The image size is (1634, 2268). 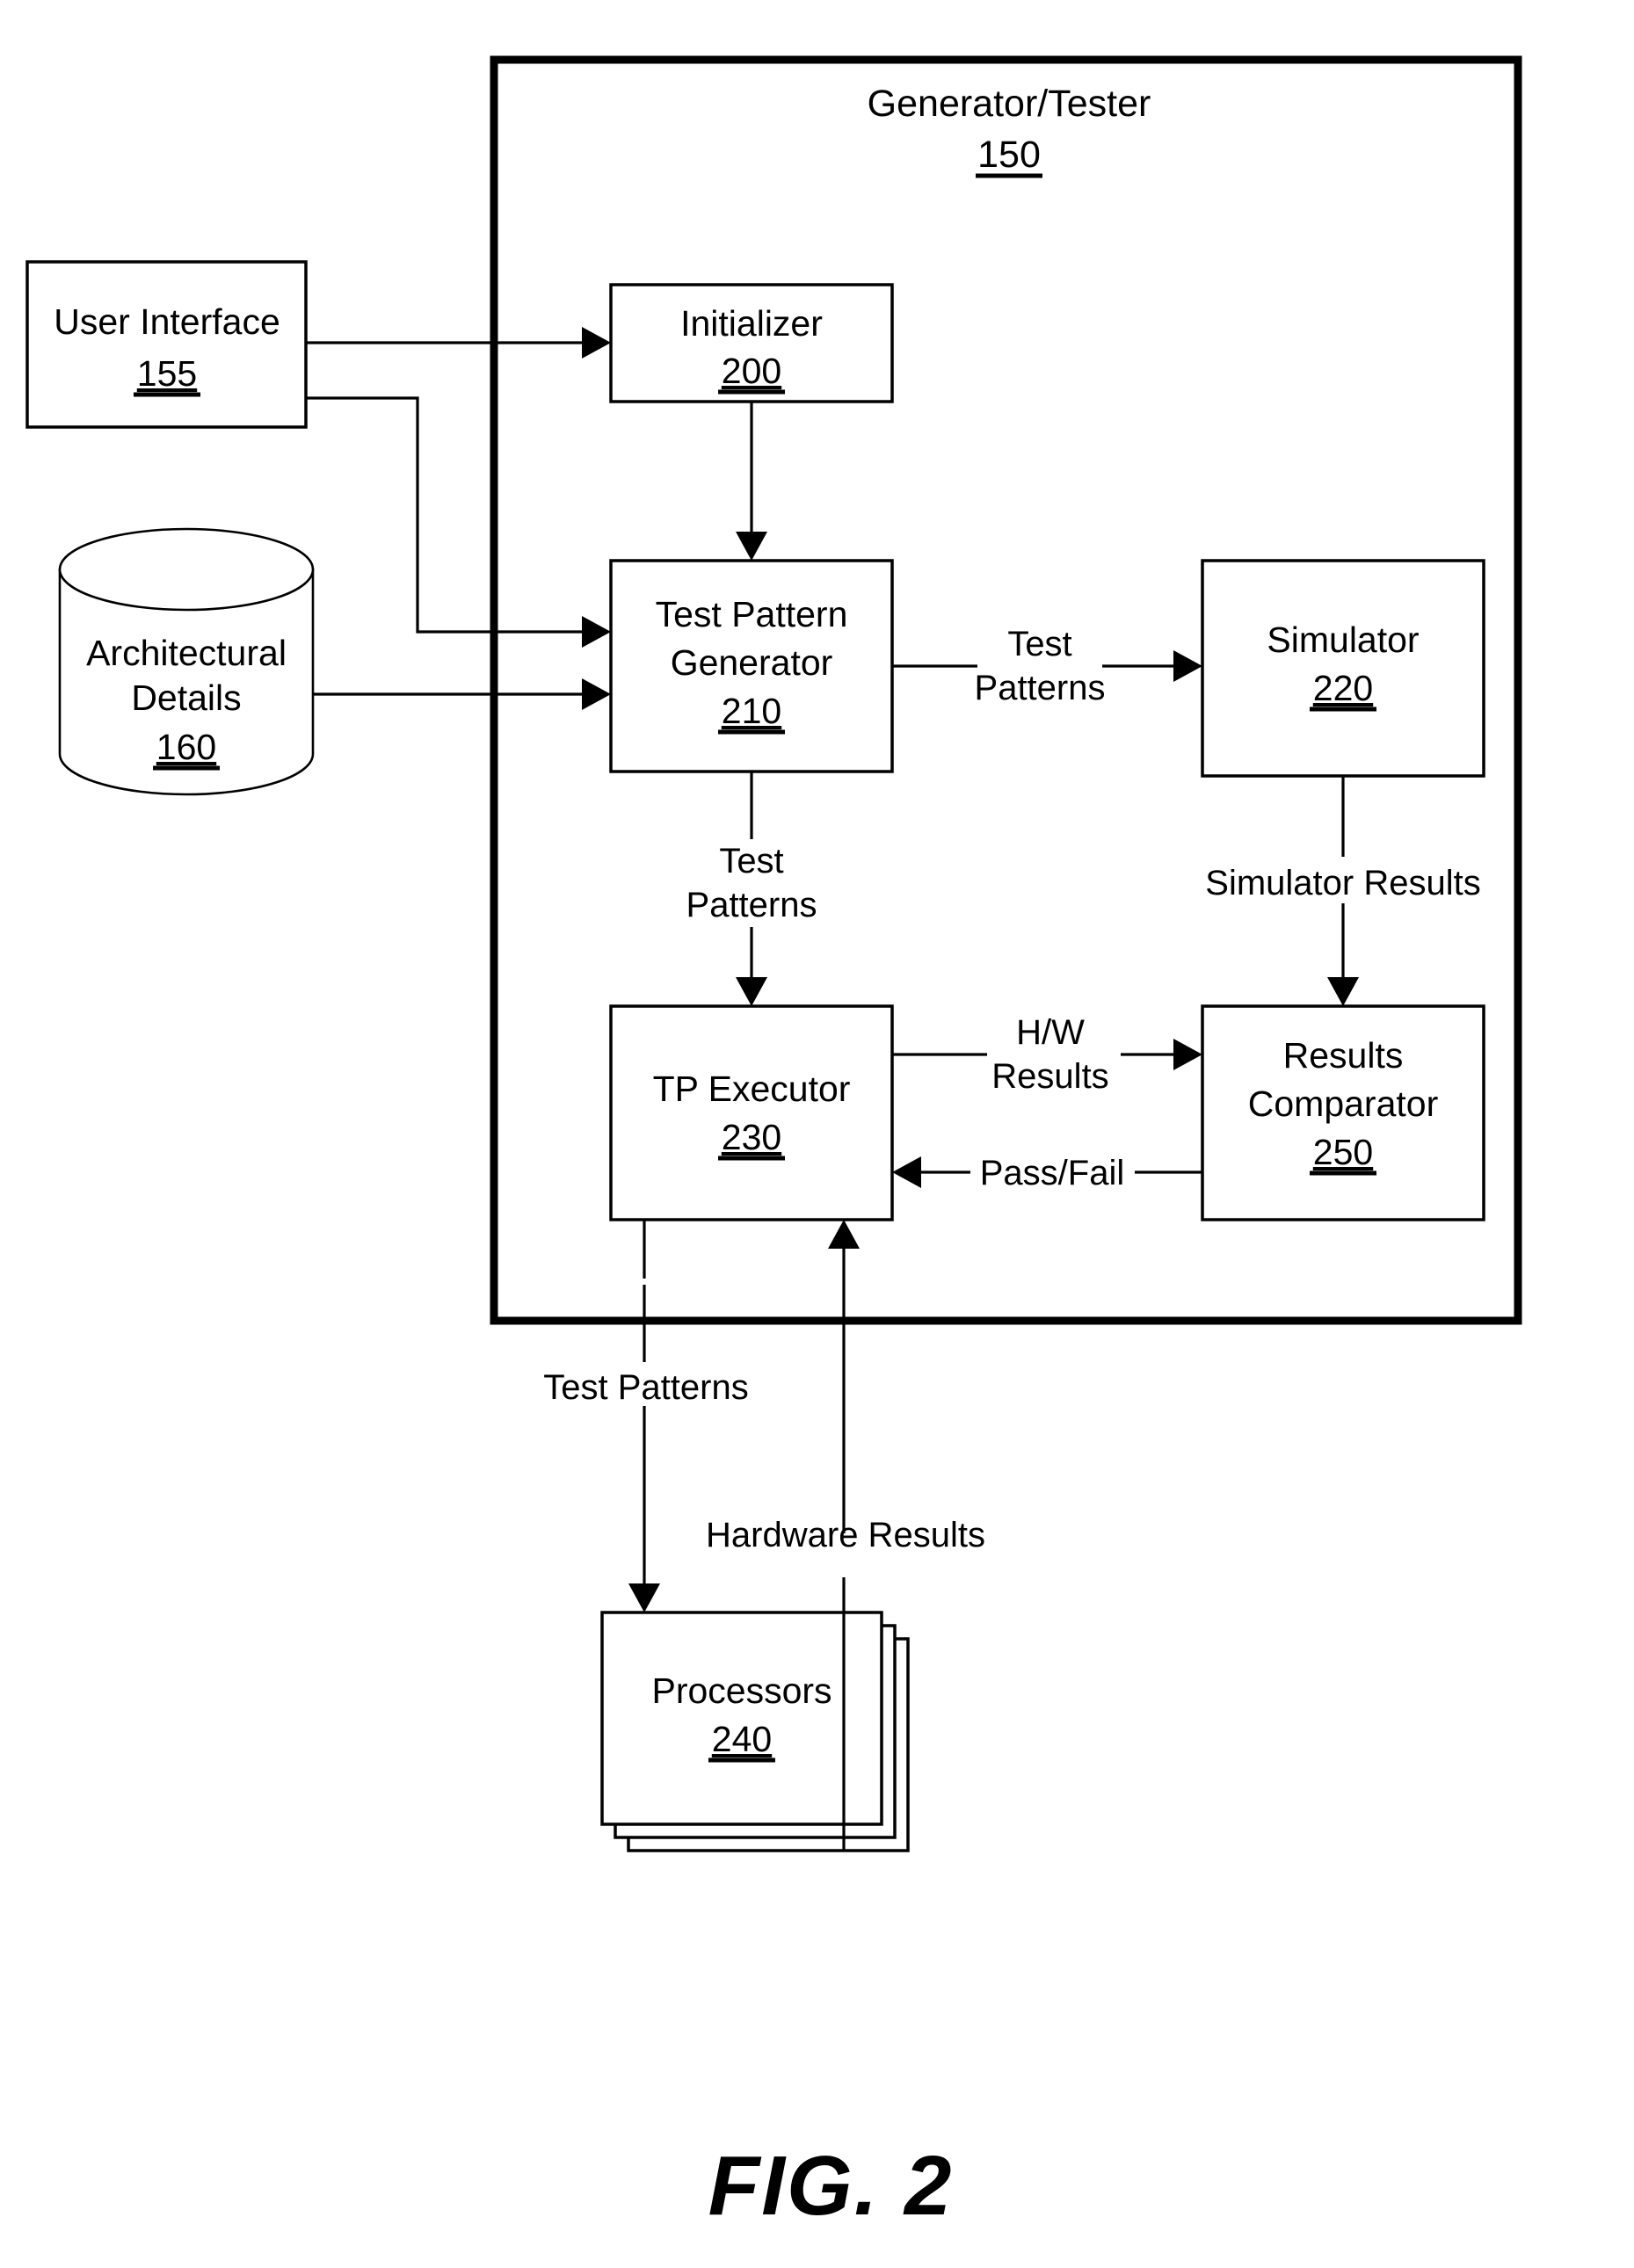 What do you see at coordinates (742, 1739) in the screenshot?
I see `processors-ref: 240` at bounding box center [742, 1739].